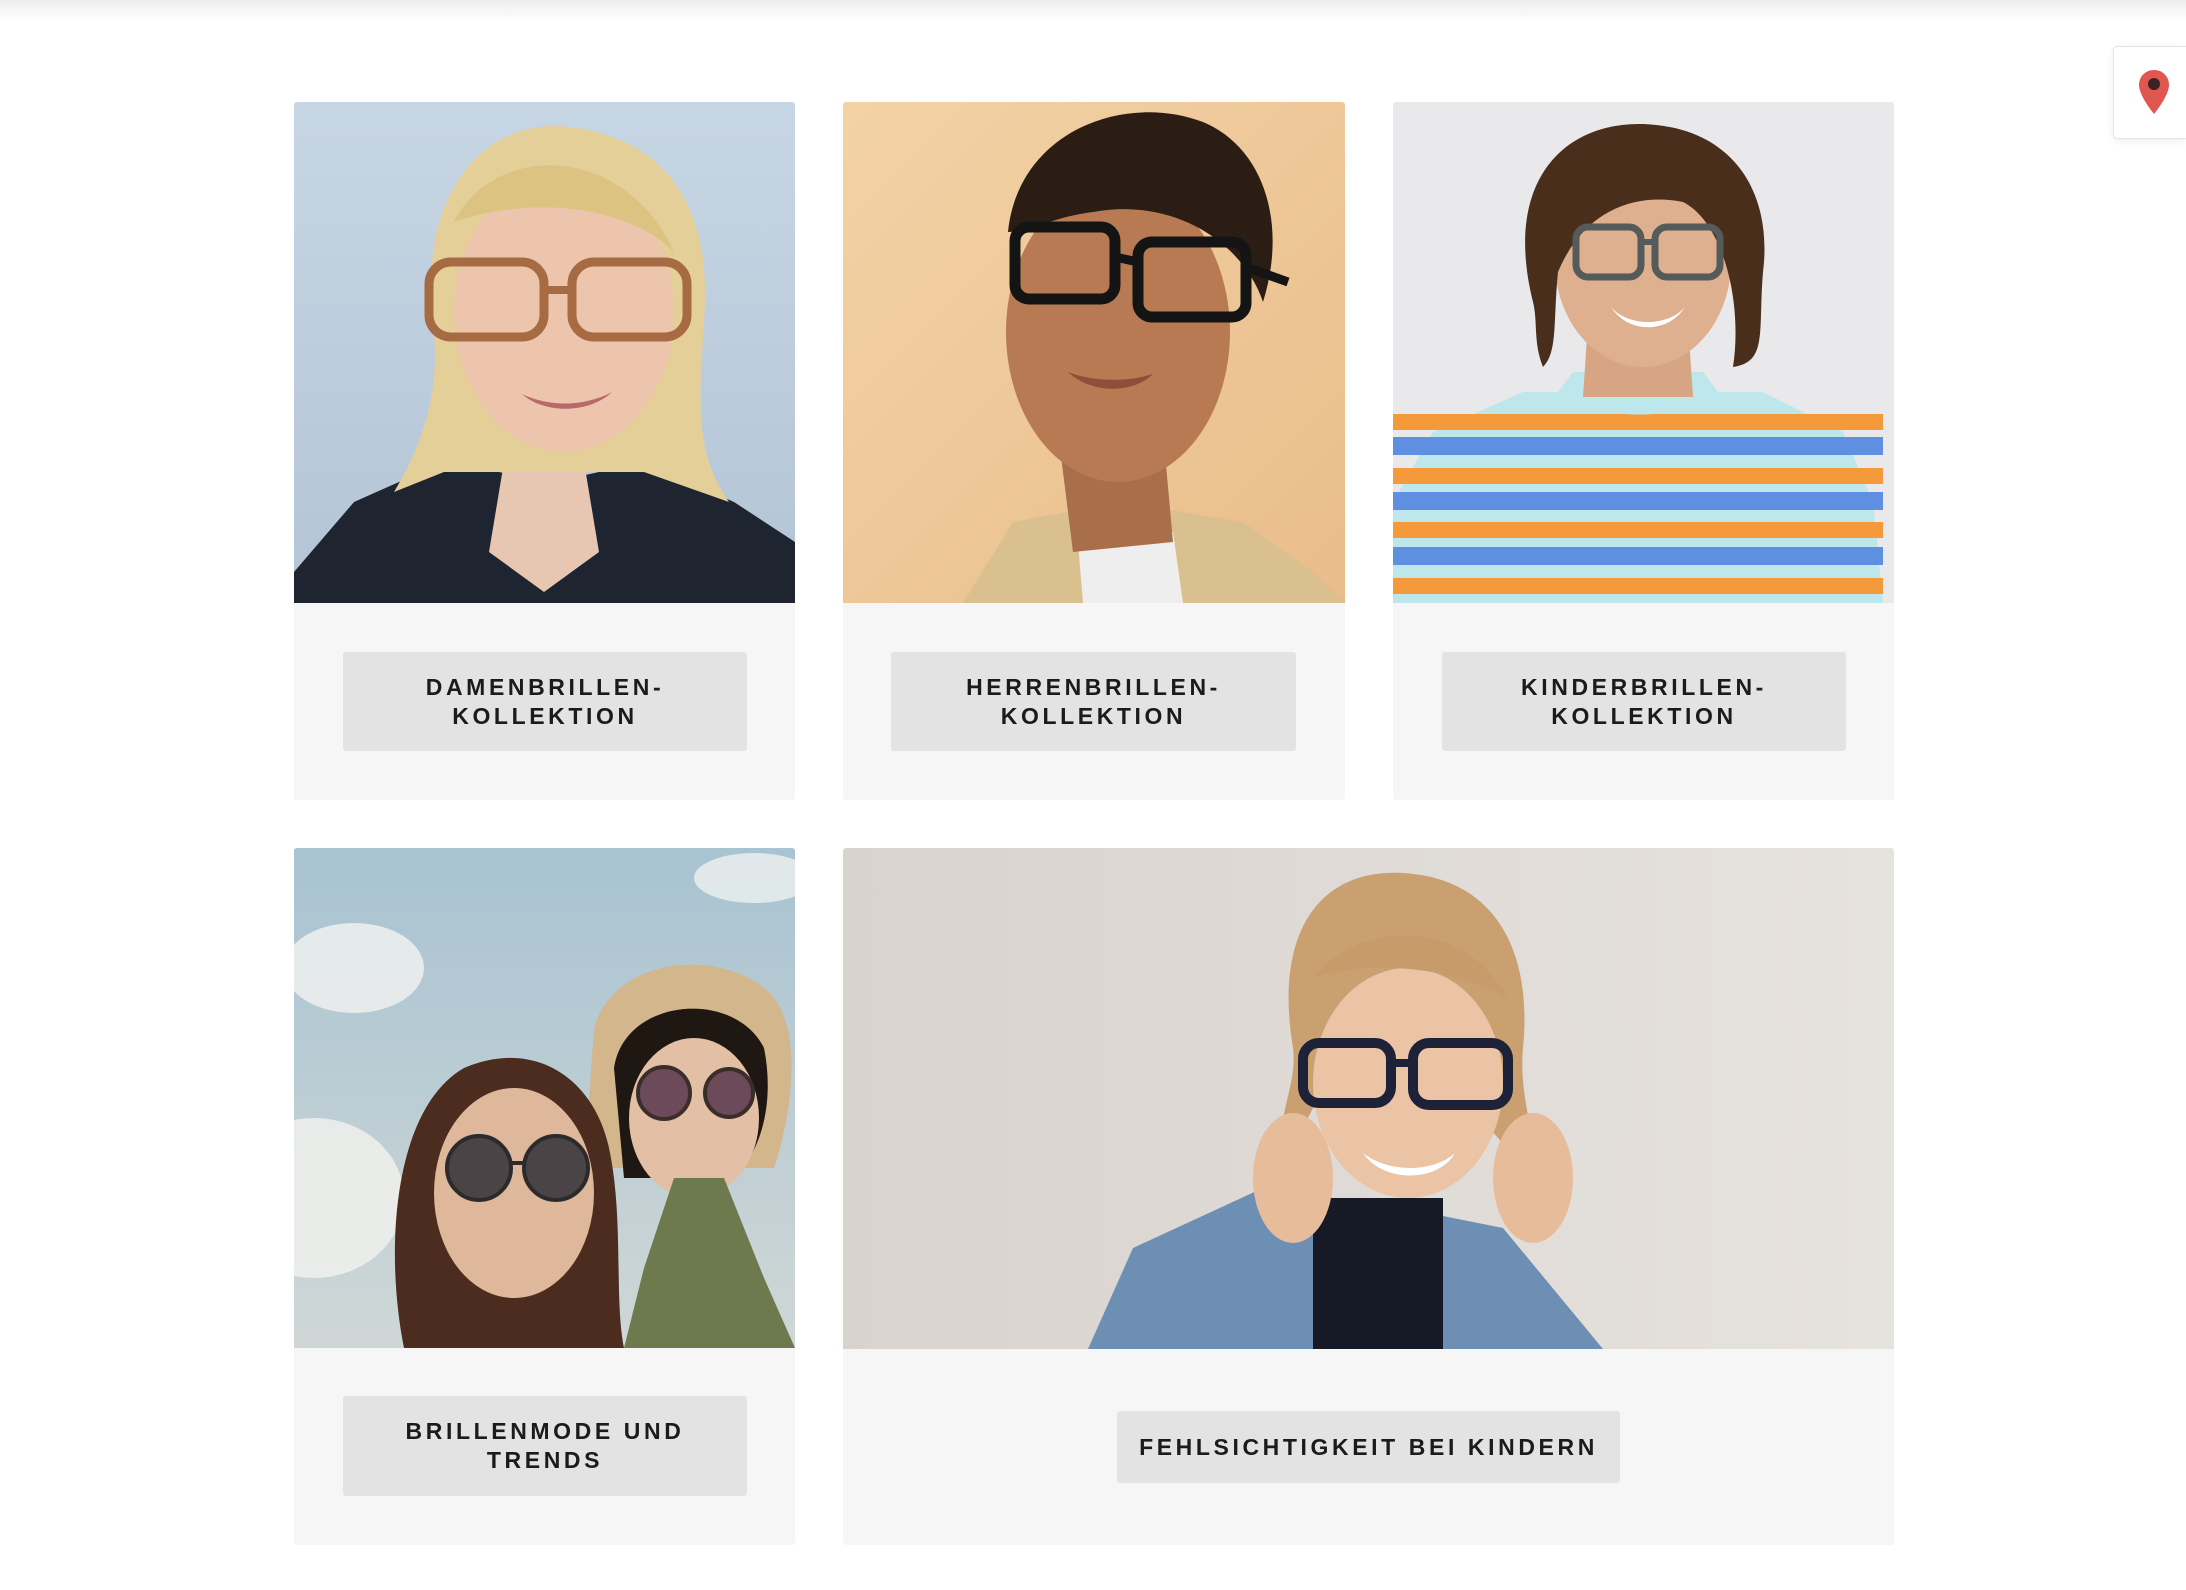  I want to click on damenbrillen-kollektion-button: DAMENBRILLEN- KOLLEKTION, so click(545, 701).